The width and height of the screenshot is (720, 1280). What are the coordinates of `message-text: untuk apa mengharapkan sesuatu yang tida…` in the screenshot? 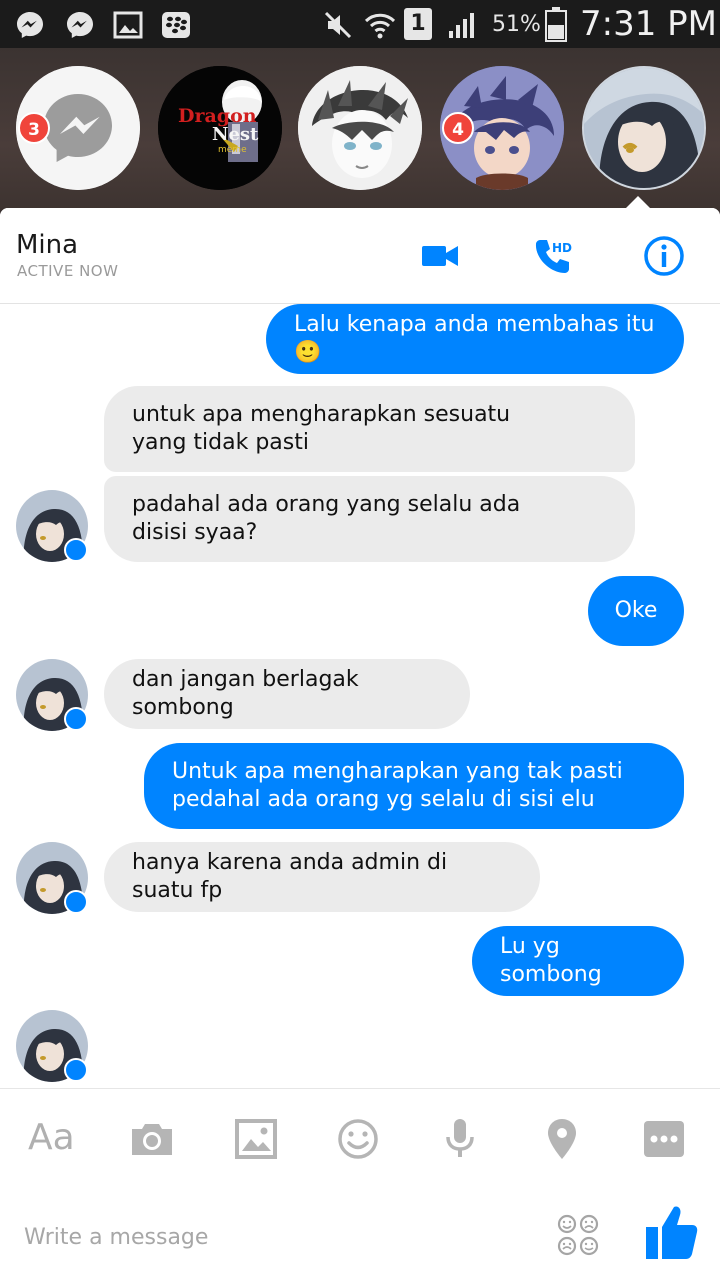 It's located at (321, 428).